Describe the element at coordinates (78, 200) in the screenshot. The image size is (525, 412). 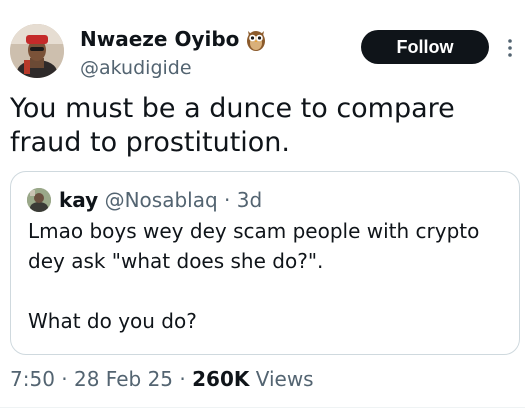
I see `quote-author-name: kay` at that location.